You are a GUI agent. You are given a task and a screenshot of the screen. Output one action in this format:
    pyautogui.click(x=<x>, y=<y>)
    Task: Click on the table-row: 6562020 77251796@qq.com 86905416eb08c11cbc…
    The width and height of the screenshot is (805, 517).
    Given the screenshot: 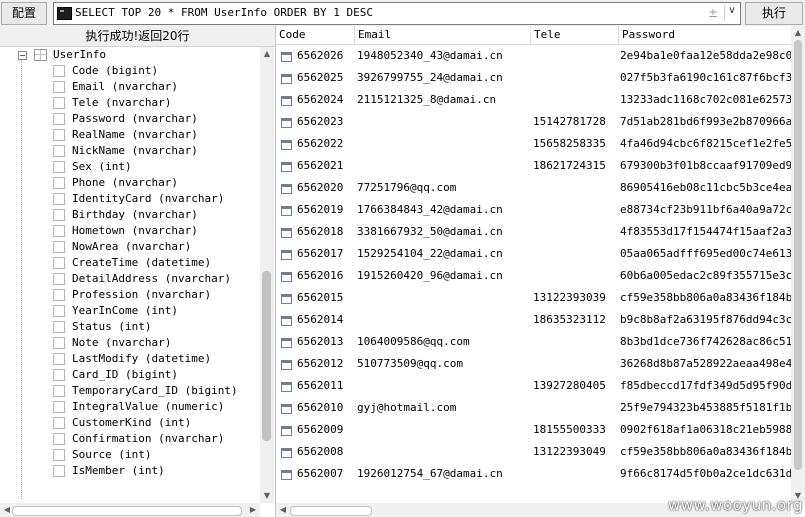 What is the action you would take?
    pyautogui.click(x=533, y=188)
    